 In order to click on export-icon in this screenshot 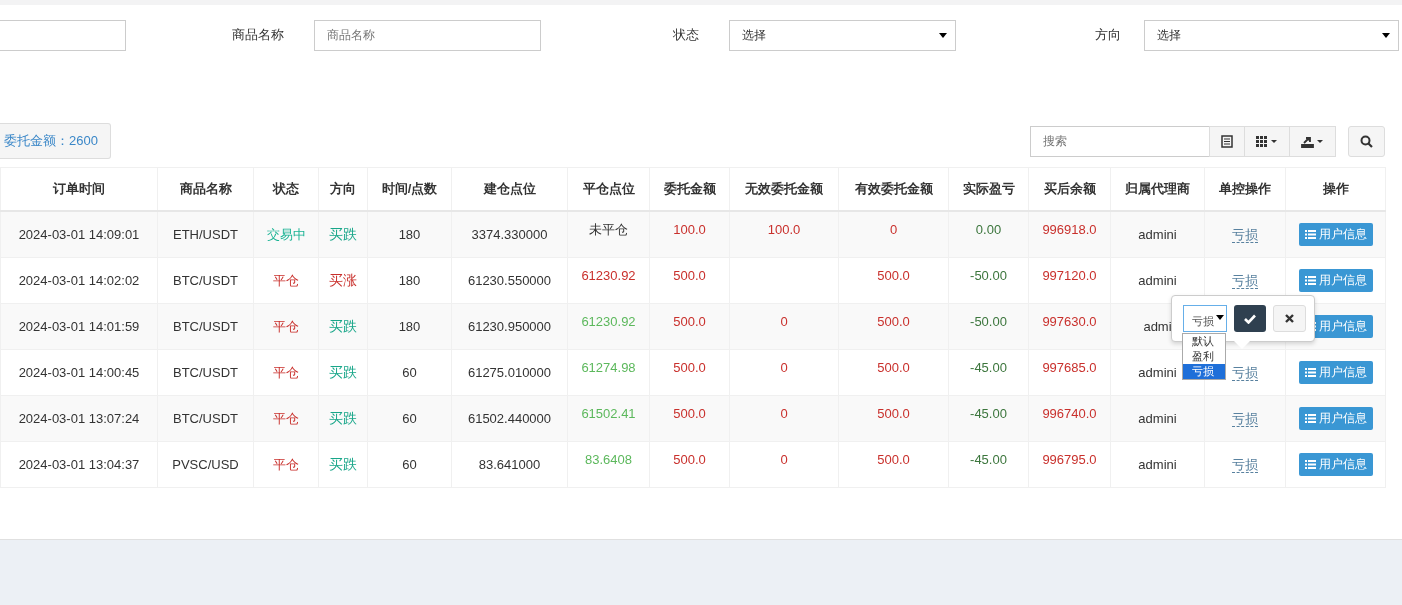, I will do `click(1312, 141)`.